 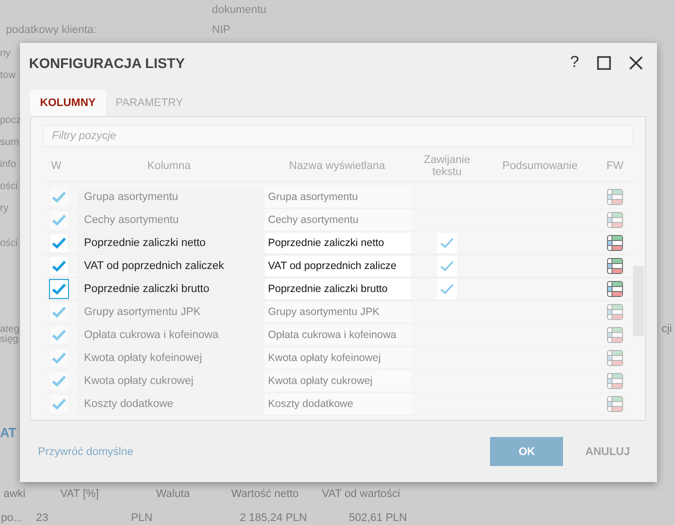 I want to click on table-cell-text: 23, so click(x=42, y=518).